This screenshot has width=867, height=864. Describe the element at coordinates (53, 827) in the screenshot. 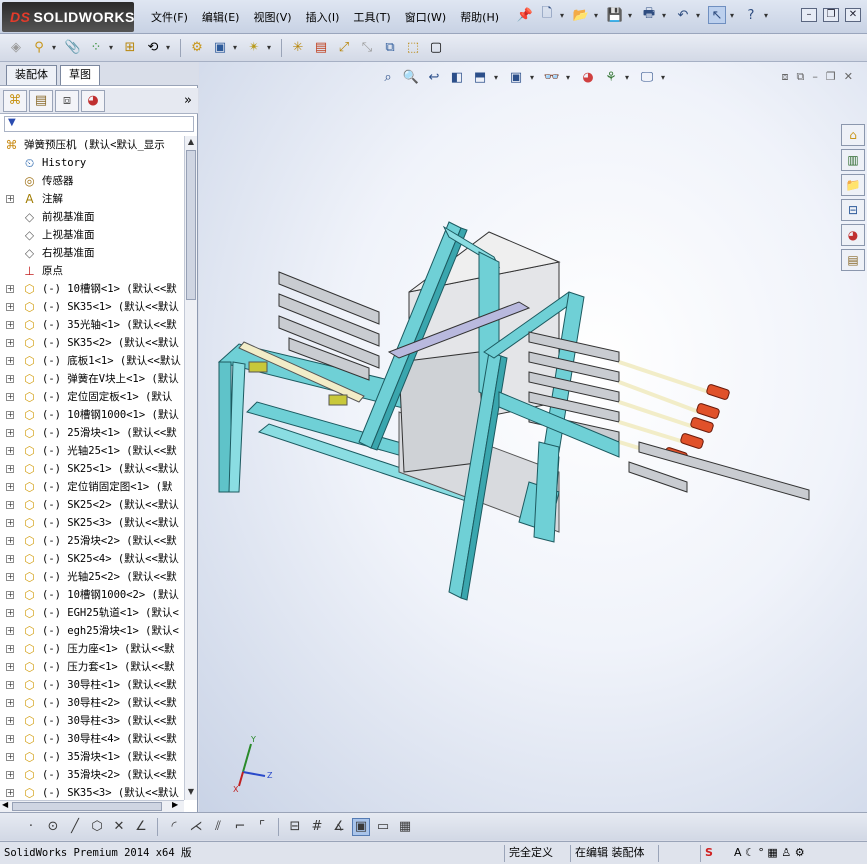

I see `circle-icon: ⊙` at that location.